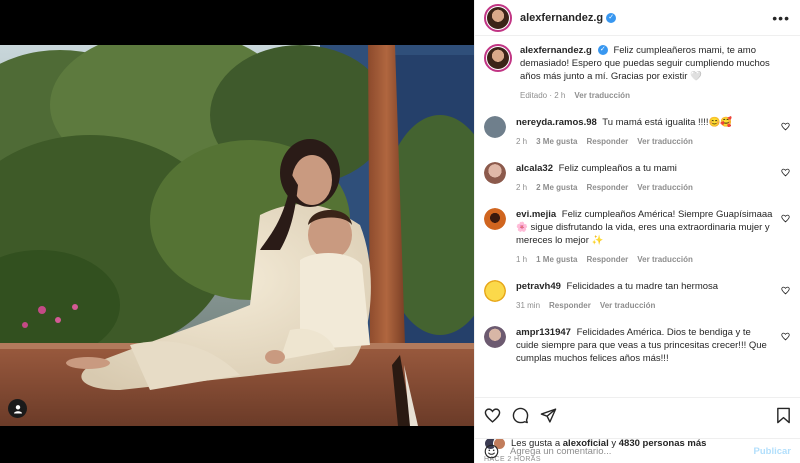 The image size is (800, 463). What do you see at coordinates (556, 259) in the screenshot?
I see `comment-likes-count: 1 Me gusta` at bounding box center [556, 259].